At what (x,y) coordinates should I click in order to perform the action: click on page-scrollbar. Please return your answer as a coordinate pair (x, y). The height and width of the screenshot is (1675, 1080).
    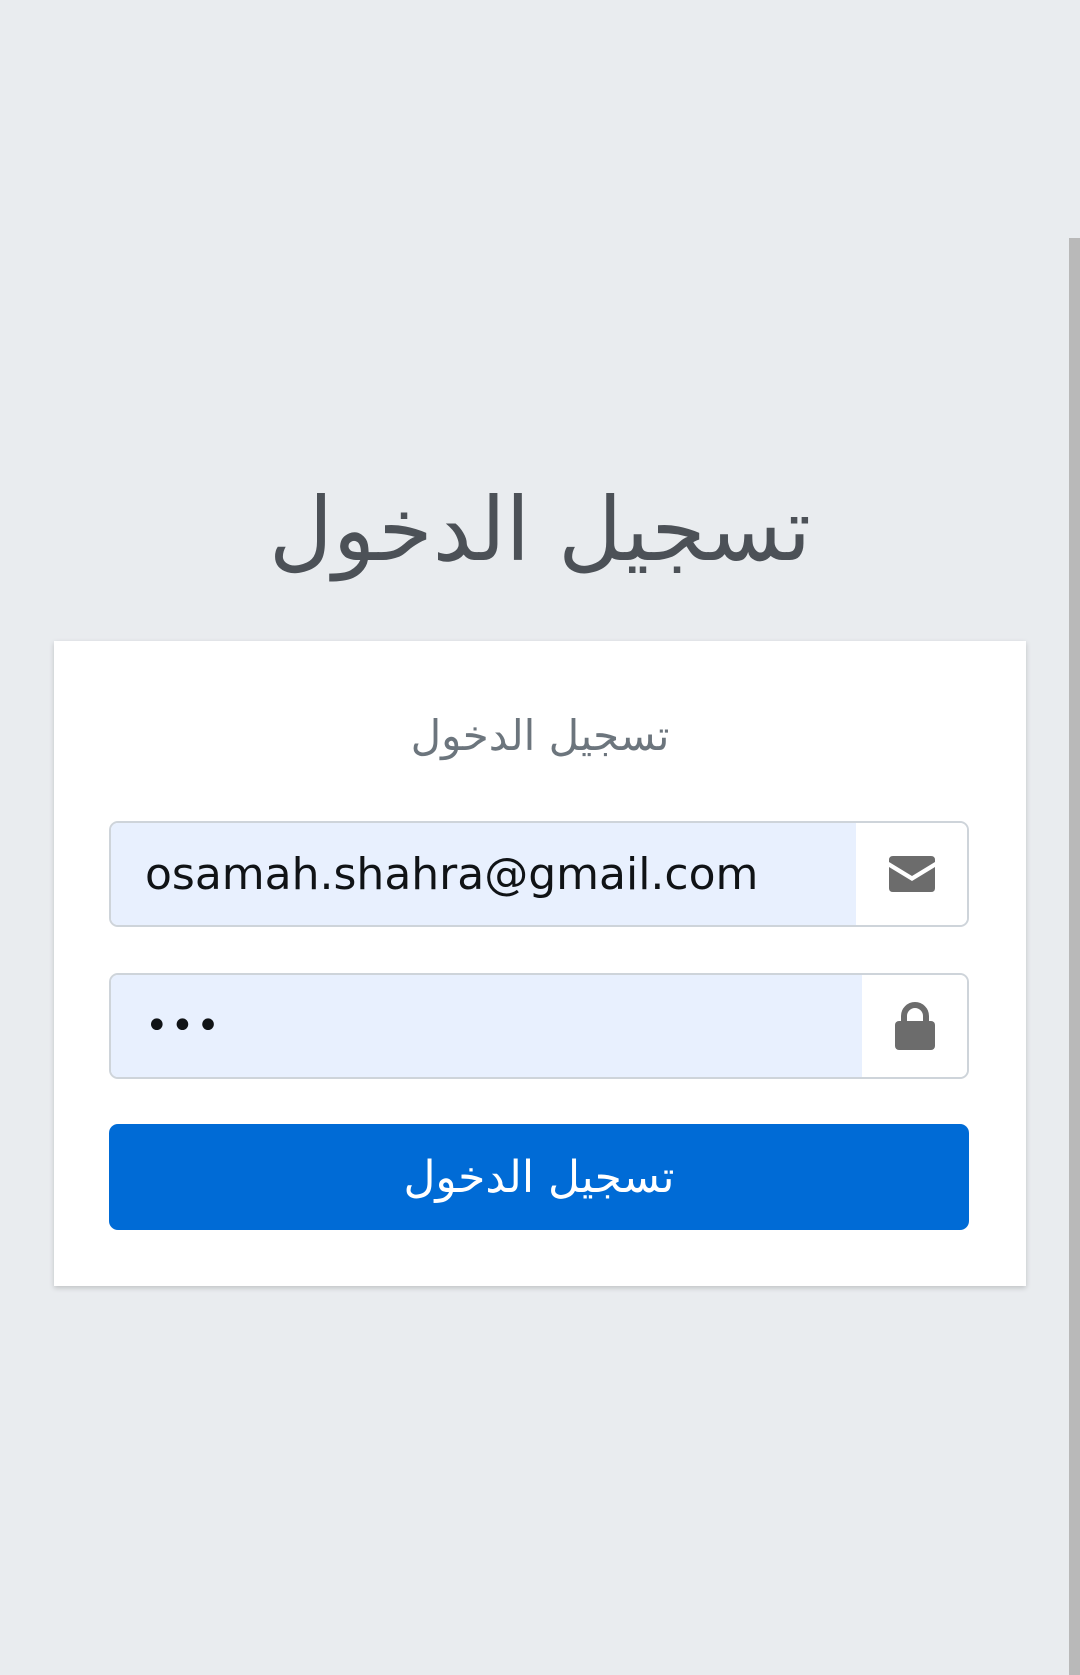
    Looking at the image, I should click on (1074, 956).